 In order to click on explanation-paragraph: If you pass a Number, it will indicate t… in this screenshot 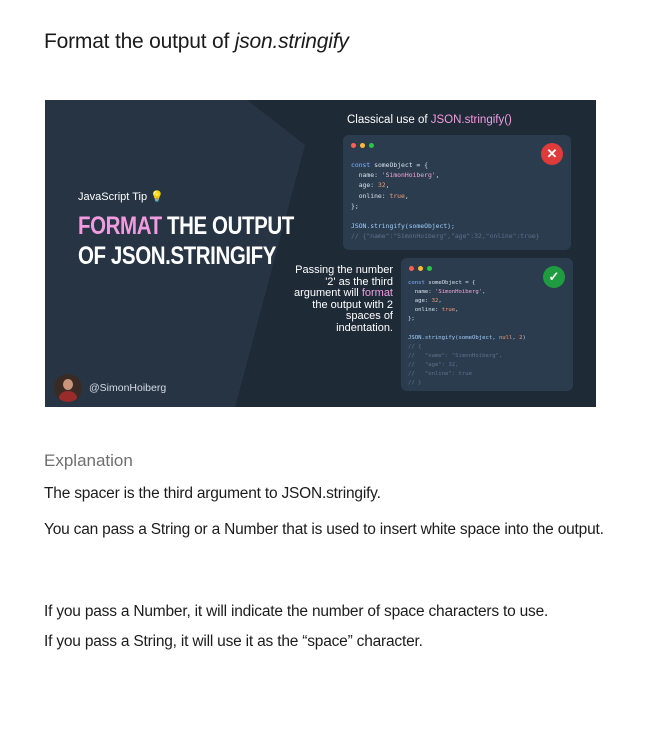, I will do `click(296, 611)`.